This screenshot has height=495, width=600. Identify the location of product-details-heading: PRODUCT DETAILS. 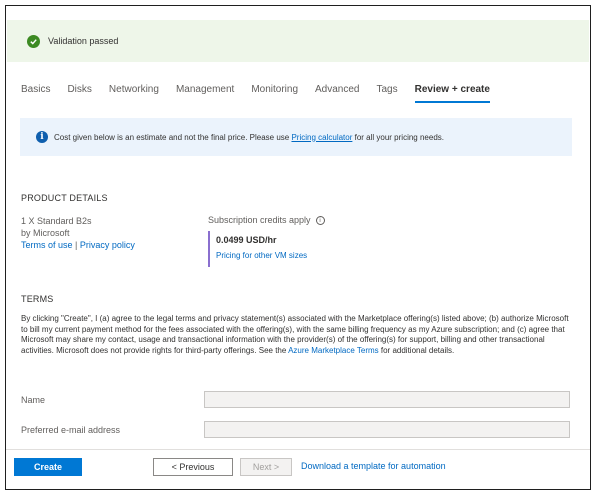
(64, 198).